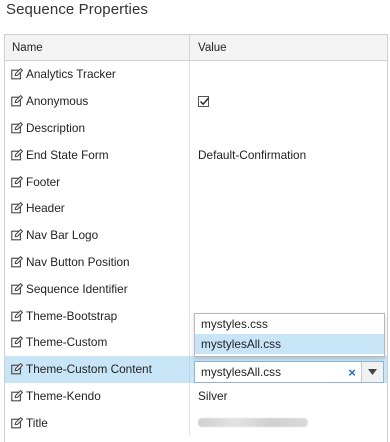  Describe the element at coordinates (67, 154) in the screenshot. I see `property-name: End State Form` at that location.